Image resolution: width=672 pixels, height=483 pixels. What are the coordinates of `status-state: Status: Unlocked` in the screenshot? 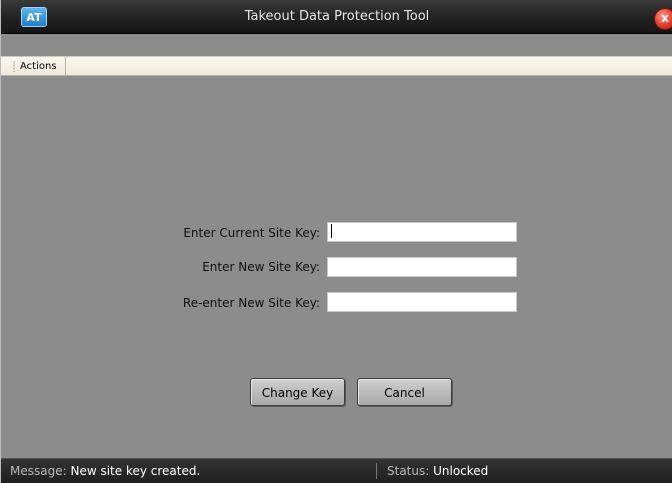 It's located at (437, 471).